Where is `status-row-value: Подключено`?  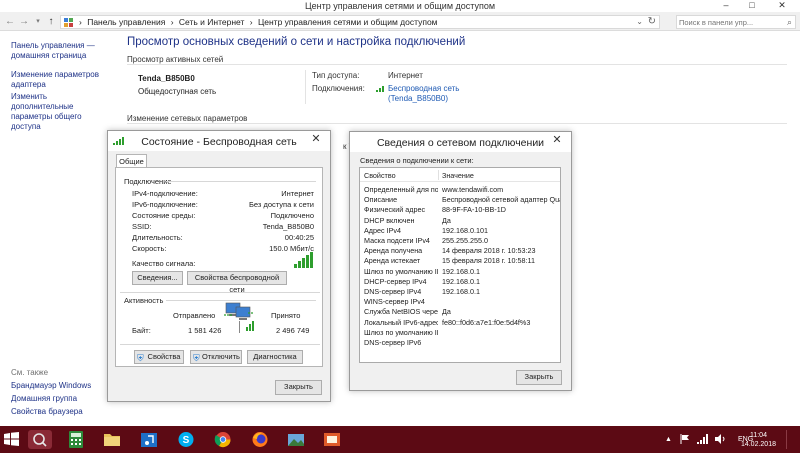 status-row-value: Подключено is located at coordinates (292, 215).